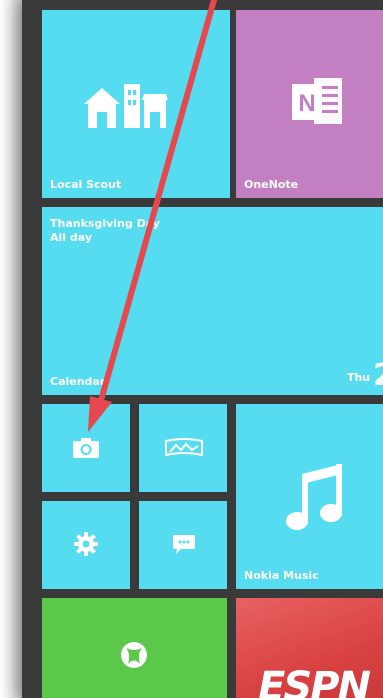 The height and width of the screenshot is (698, 383). I want to click on buildings-icon, so click(126, 106).